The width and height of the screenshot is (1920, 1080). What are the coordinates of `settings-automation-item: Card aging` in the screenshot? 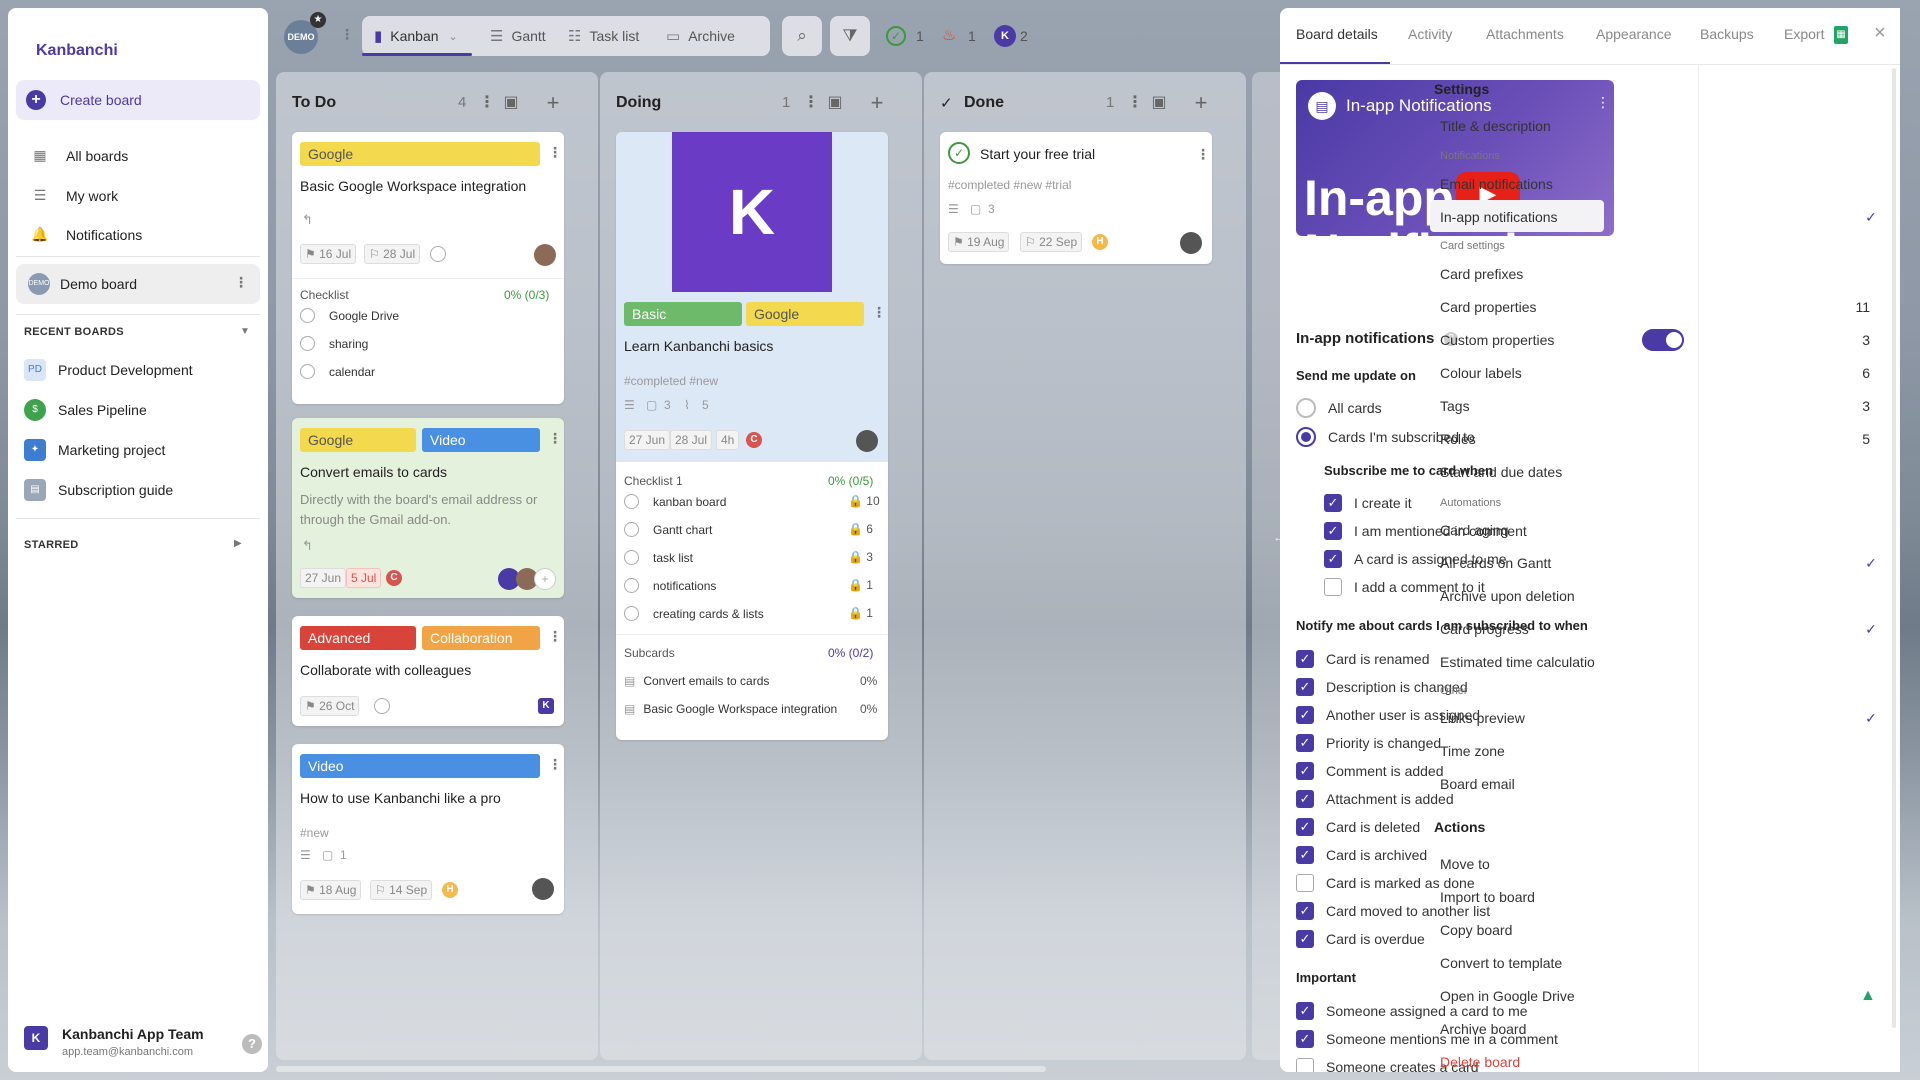 It's located at (1474, 530).